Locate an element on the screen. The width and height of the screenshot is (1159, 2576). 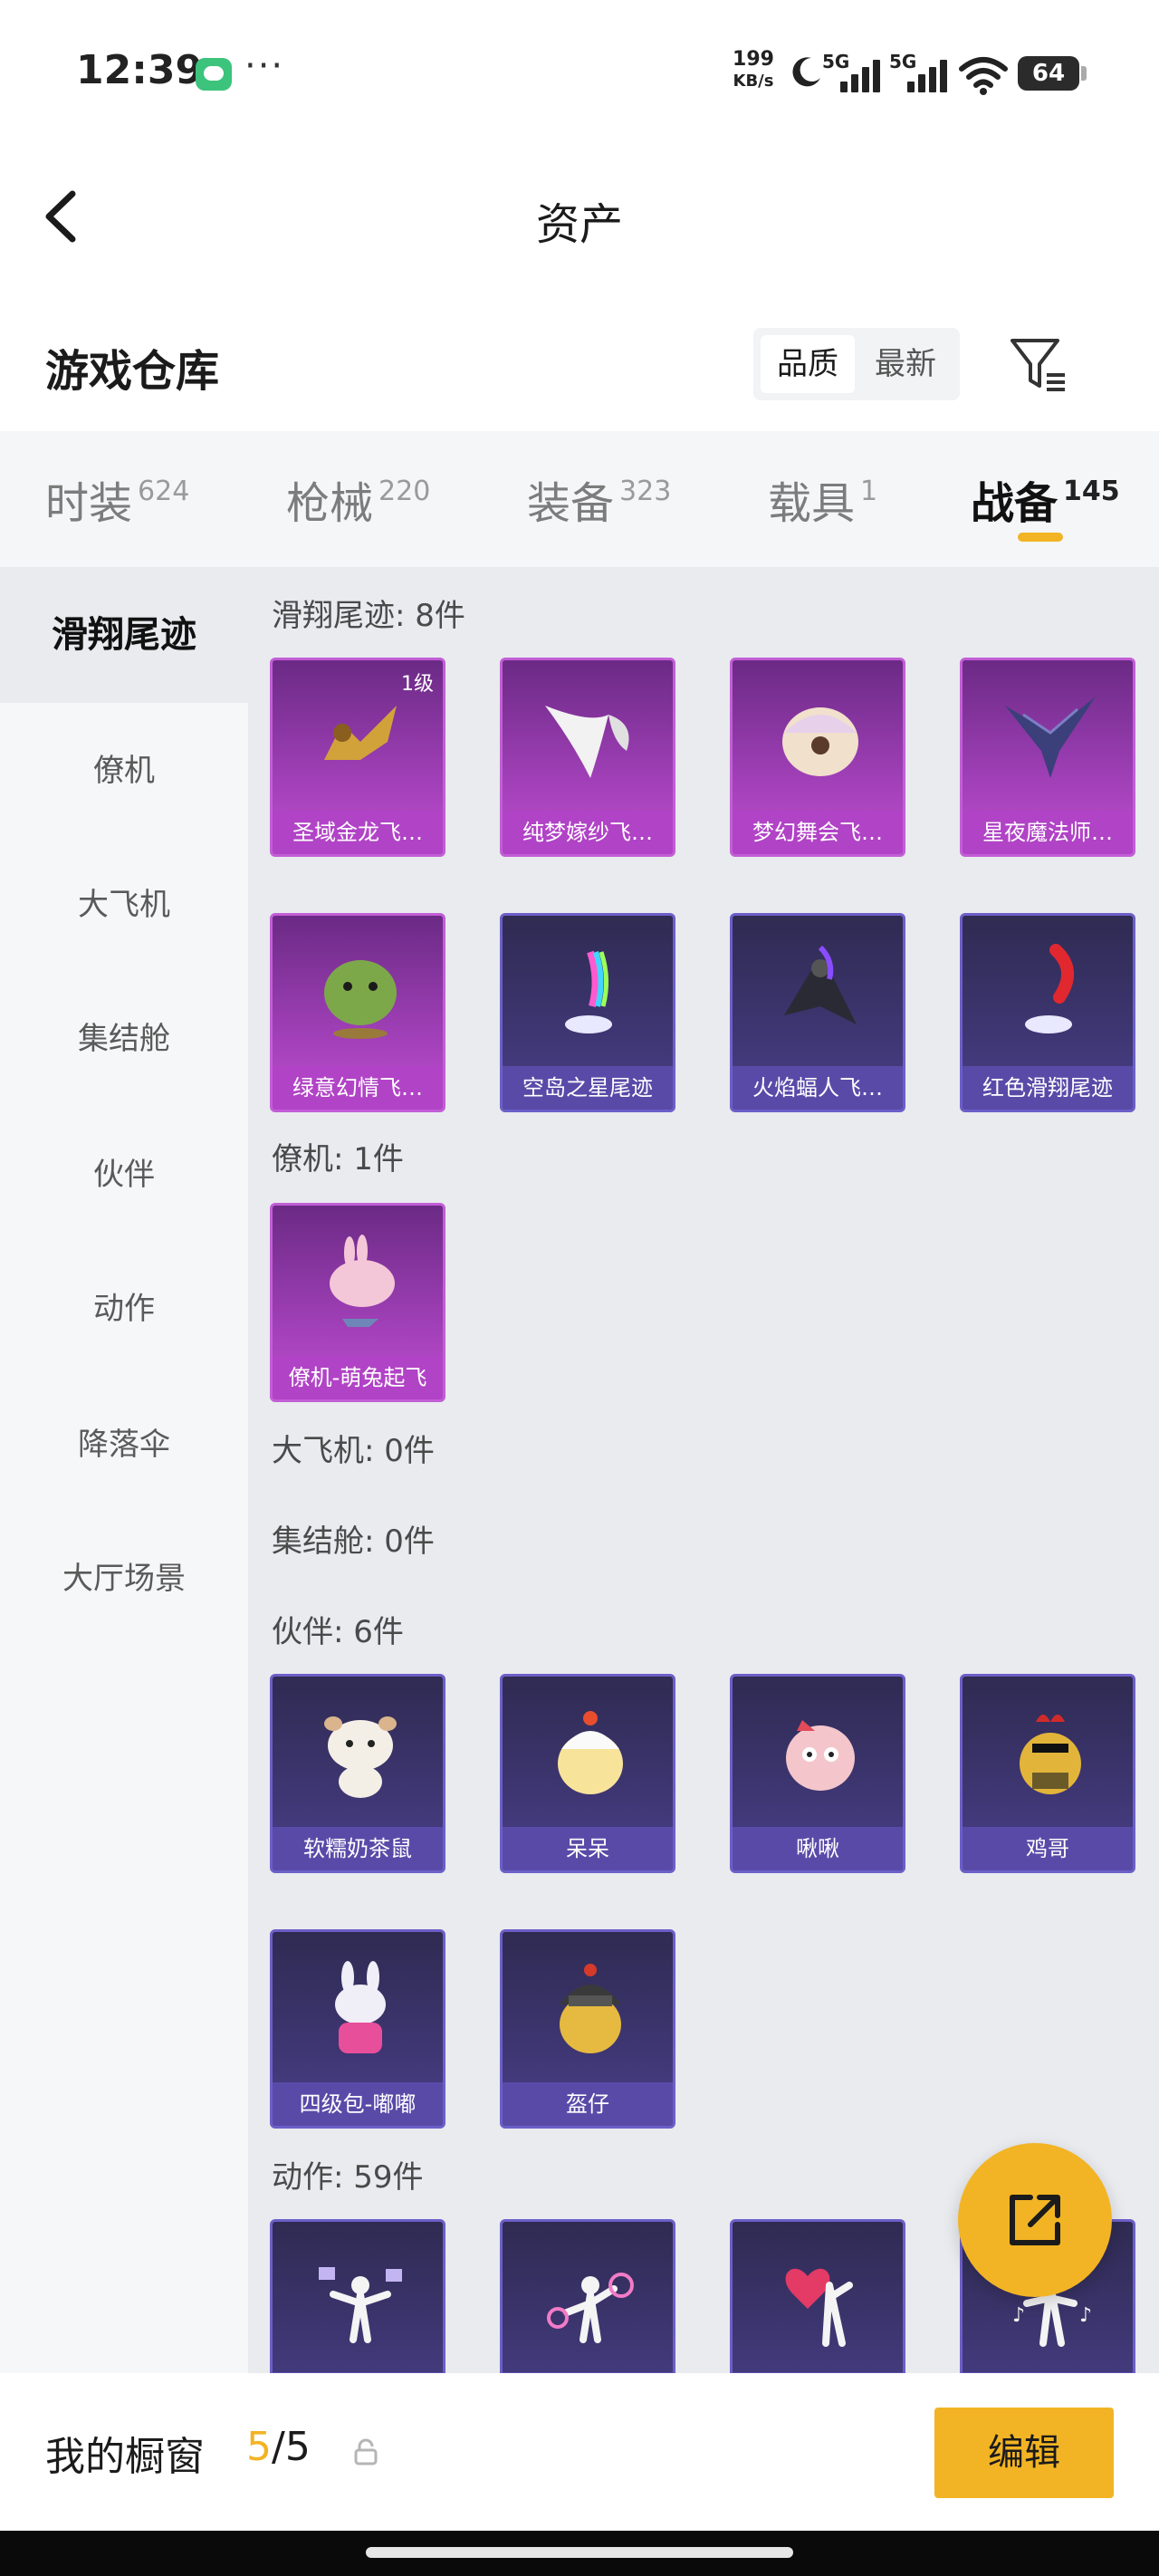
item-card: 盔仔 is located at coordinates (588, 2029).